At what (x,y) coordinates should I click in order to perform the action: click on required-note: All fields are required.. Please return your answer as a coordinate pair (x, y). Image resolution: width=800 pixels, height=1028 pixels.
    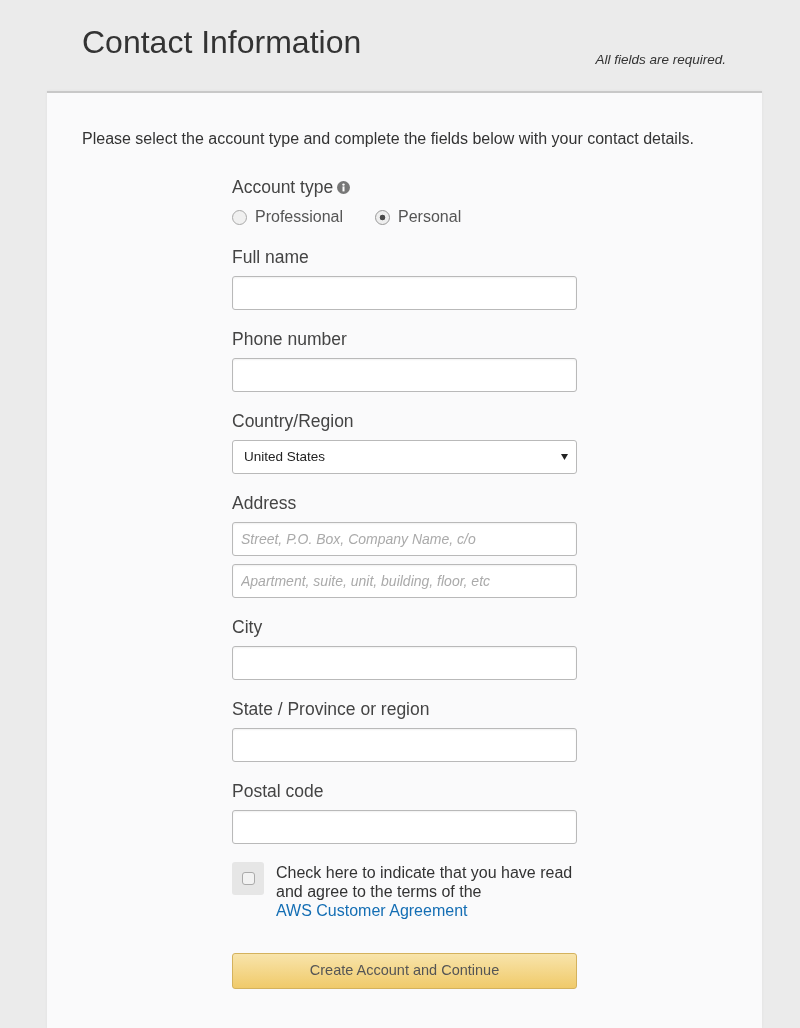
    Looking at the image, I should click on (660, 60).